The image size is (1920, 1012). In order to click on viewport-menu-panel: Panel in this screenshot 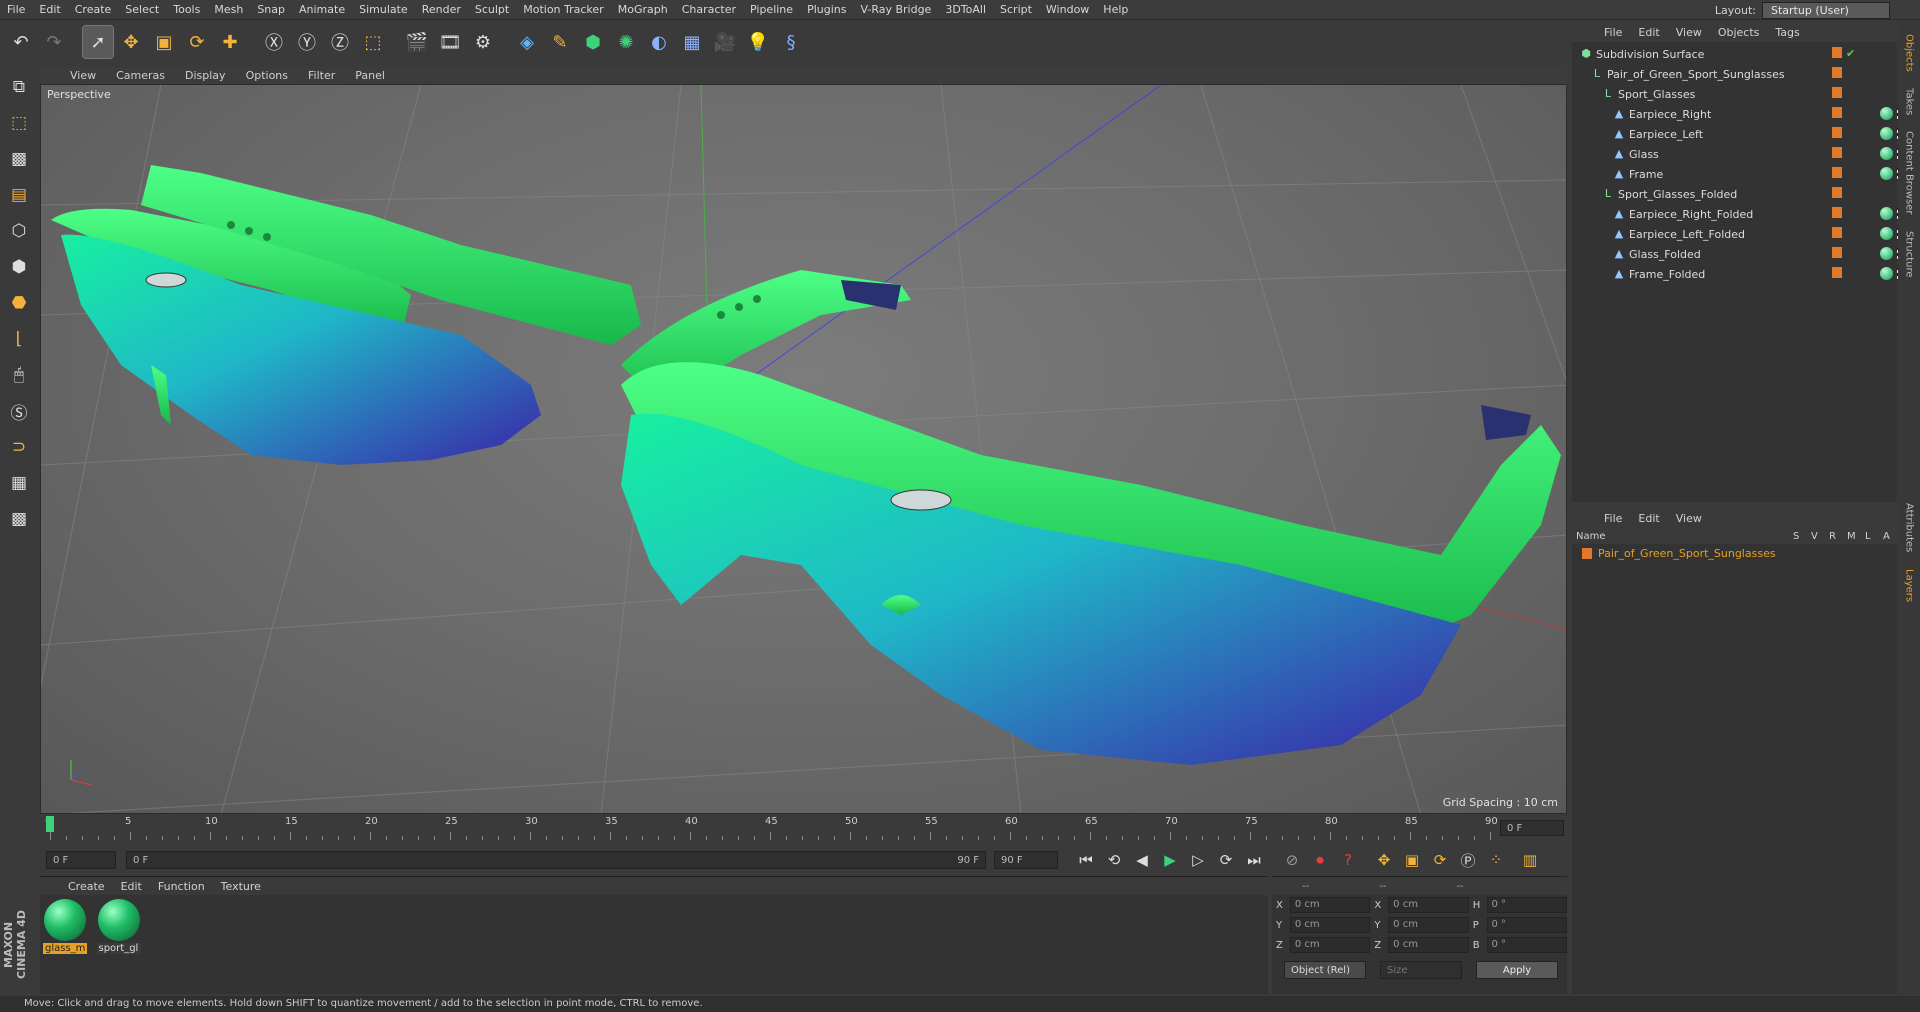, I will do `click(370, 75)`.